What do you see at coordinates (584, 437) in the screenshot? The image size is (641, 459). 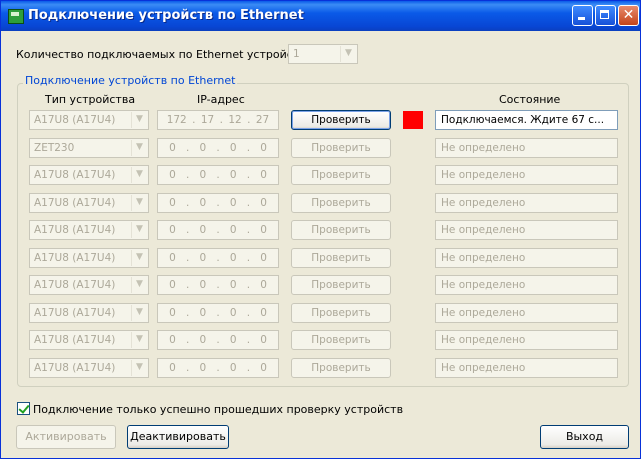 I see `exit-button: Выход` at bounding box center [584, 437].